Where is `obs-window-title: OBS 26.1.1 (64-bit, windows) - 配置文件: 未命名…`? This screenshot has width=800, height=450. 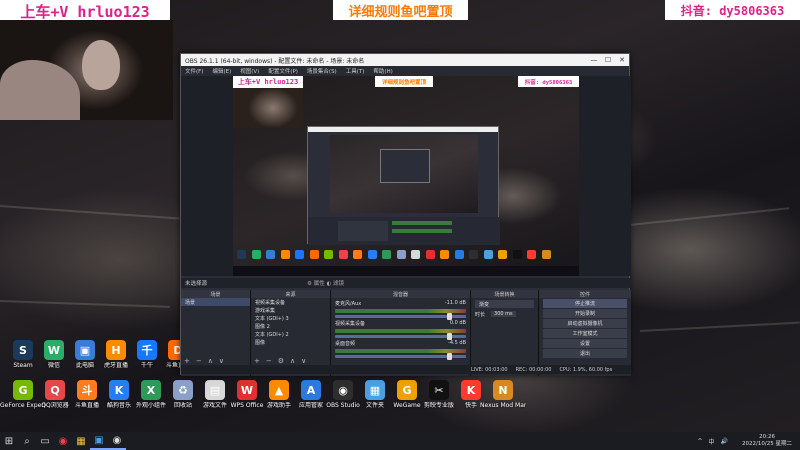 obs-window-title: OBS 26.1.1 (64-bit, windows) - 配置文件: 未命名… is located at coordinates (275, 61).